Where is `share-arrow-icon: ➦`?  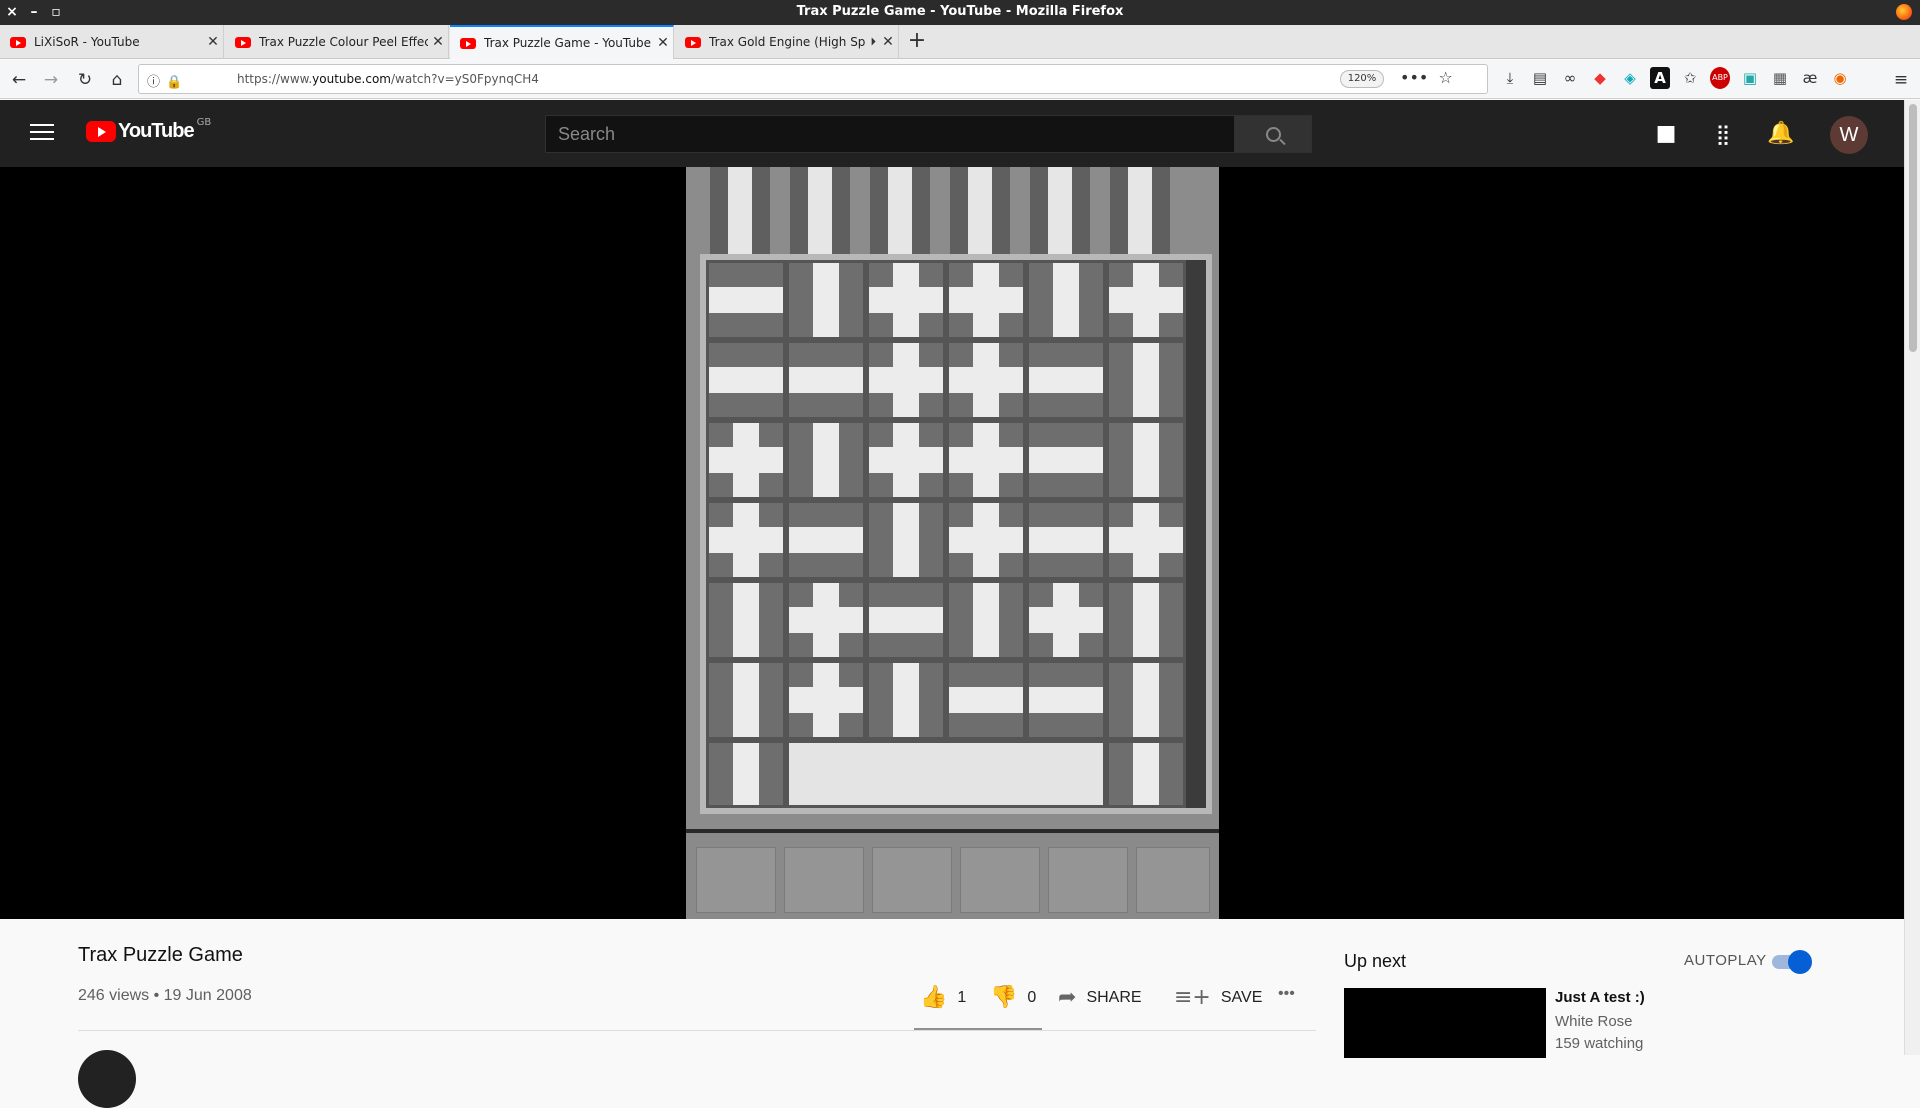
share-arrow-icon: ➦ is located at coordinates (1067, 997).